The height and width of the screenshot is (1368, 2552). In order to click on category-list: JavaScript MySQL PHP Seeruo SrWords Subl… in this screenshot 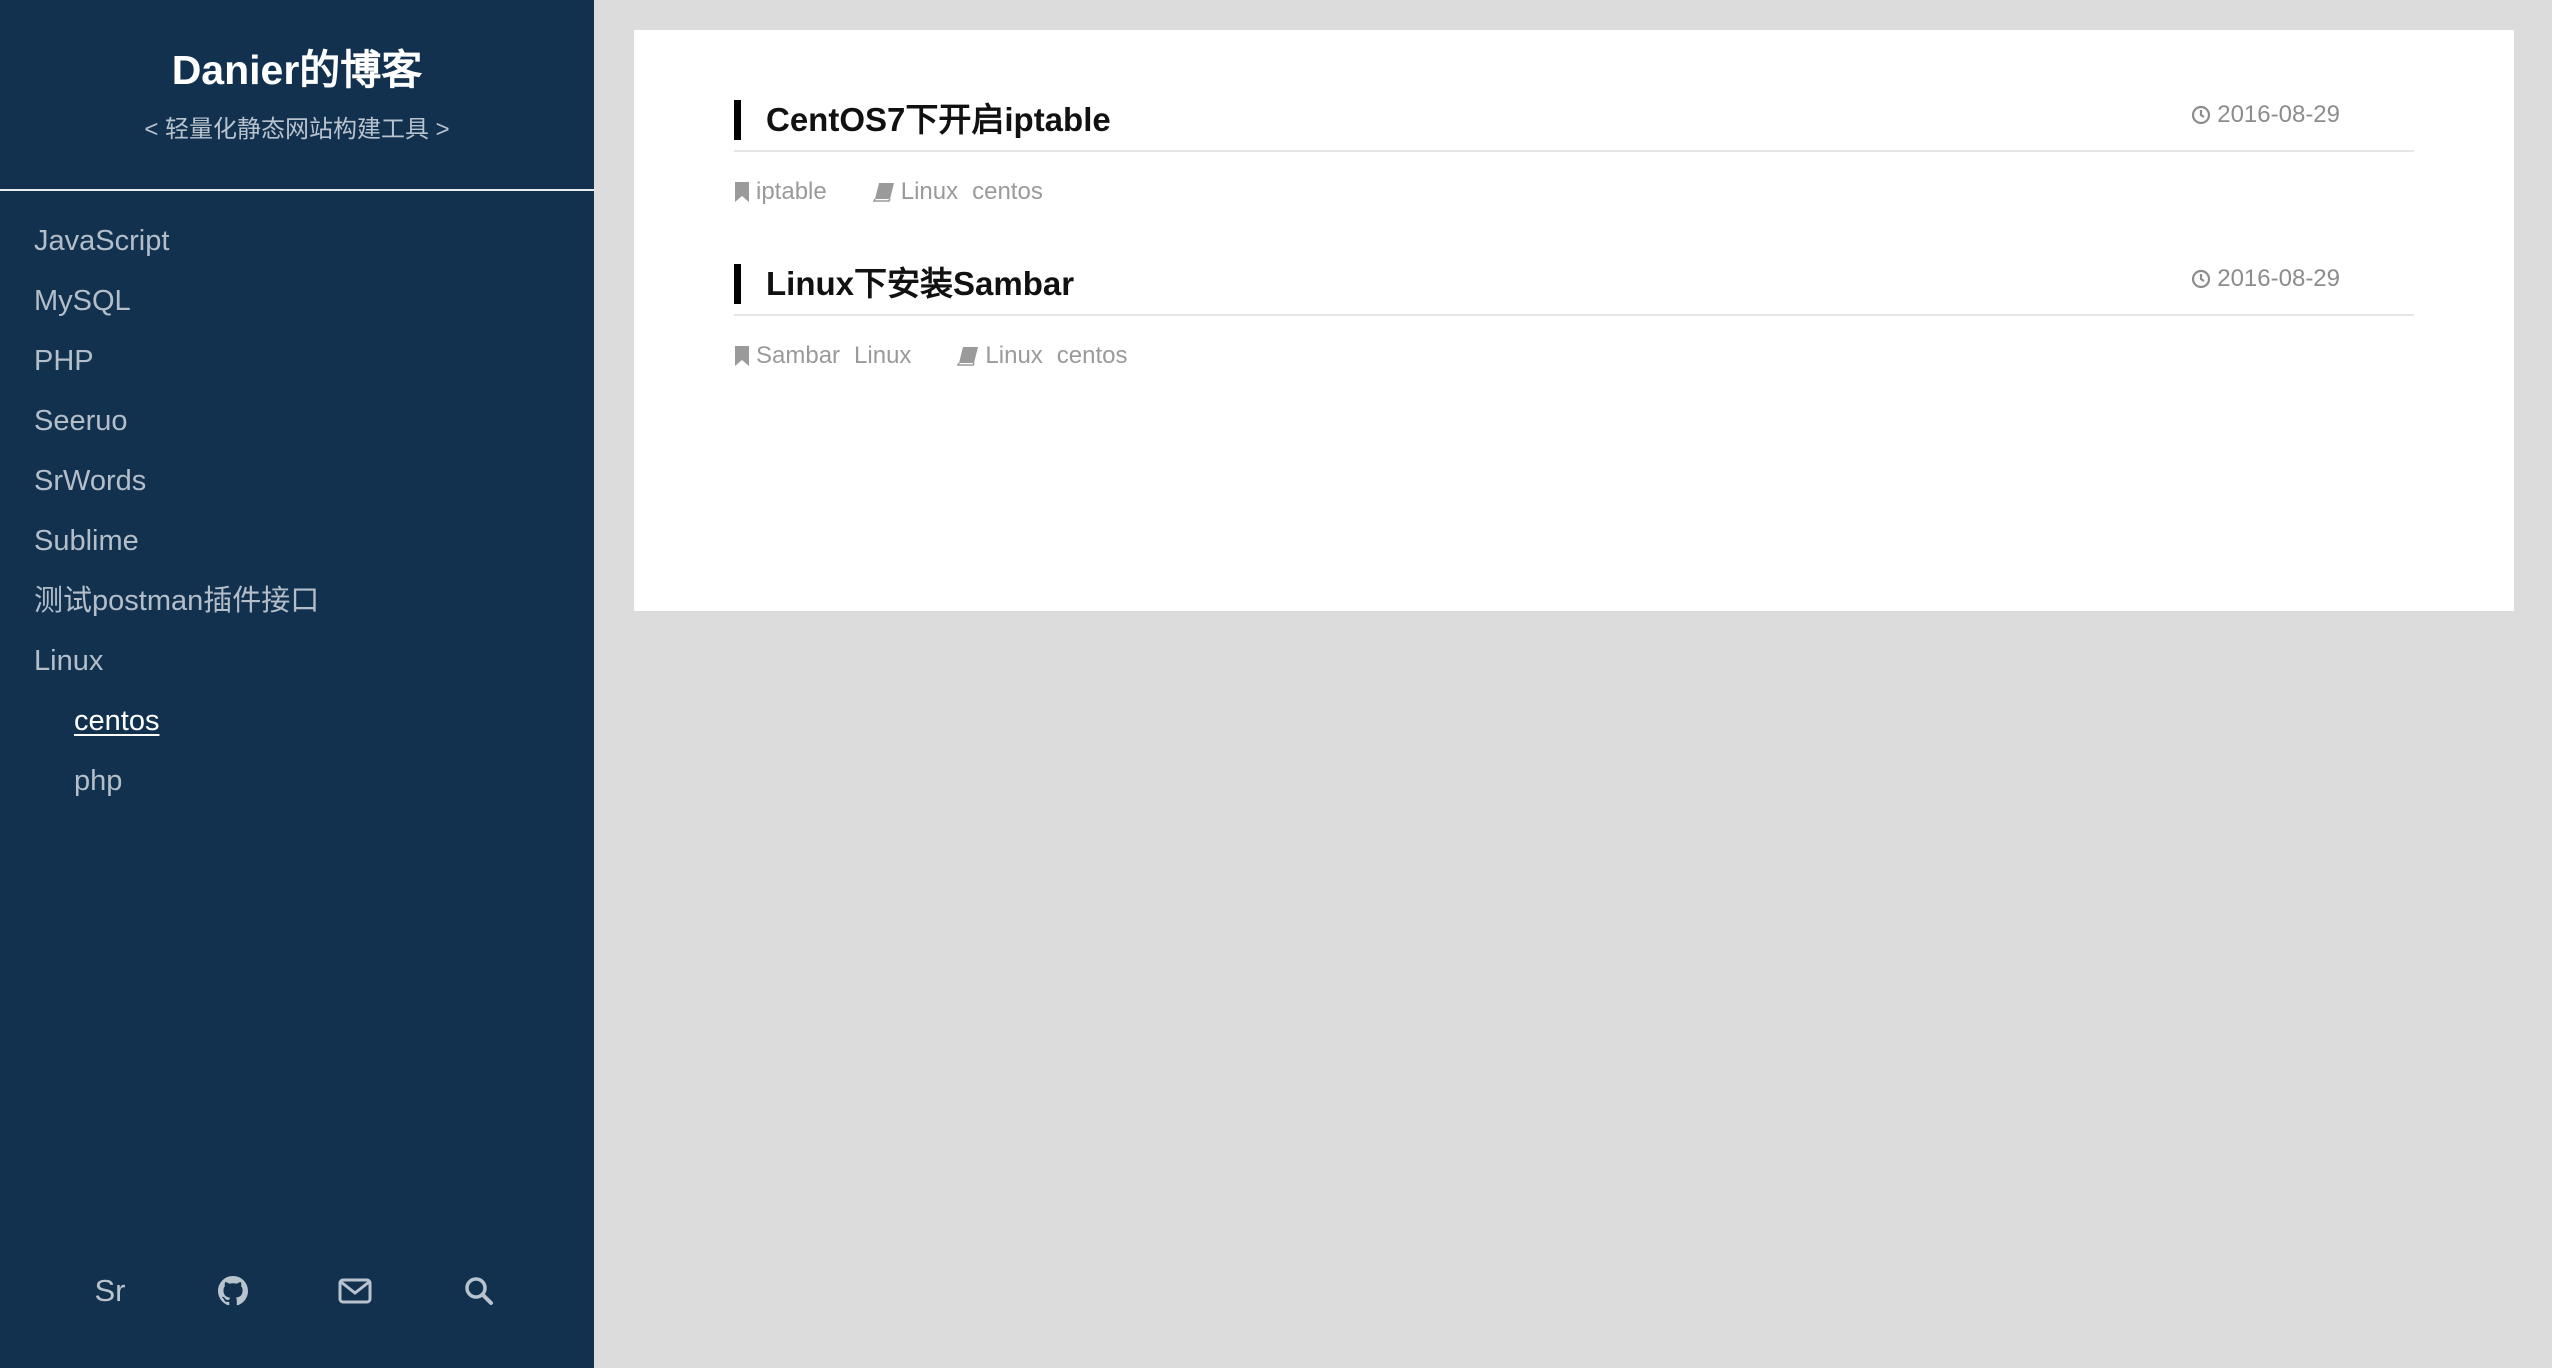, I will do `click(297, 501)`.